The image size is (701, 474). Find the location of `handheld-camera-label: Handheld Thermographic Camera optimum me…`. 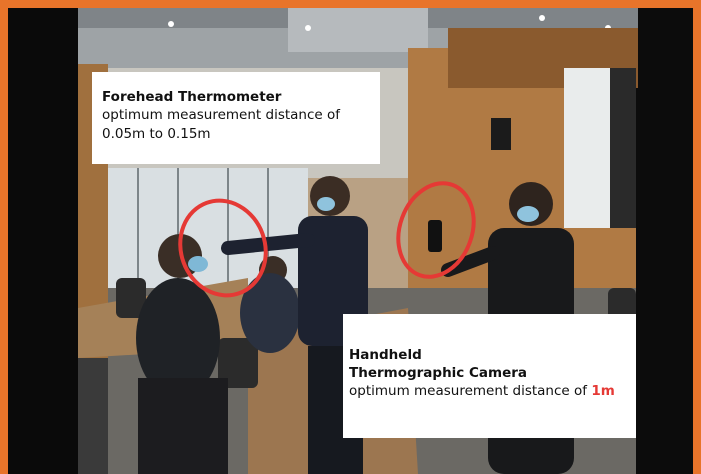

handheld-camera-label: Handheld Thermographic Camera optimum me… is located at coordinates (489, 376).